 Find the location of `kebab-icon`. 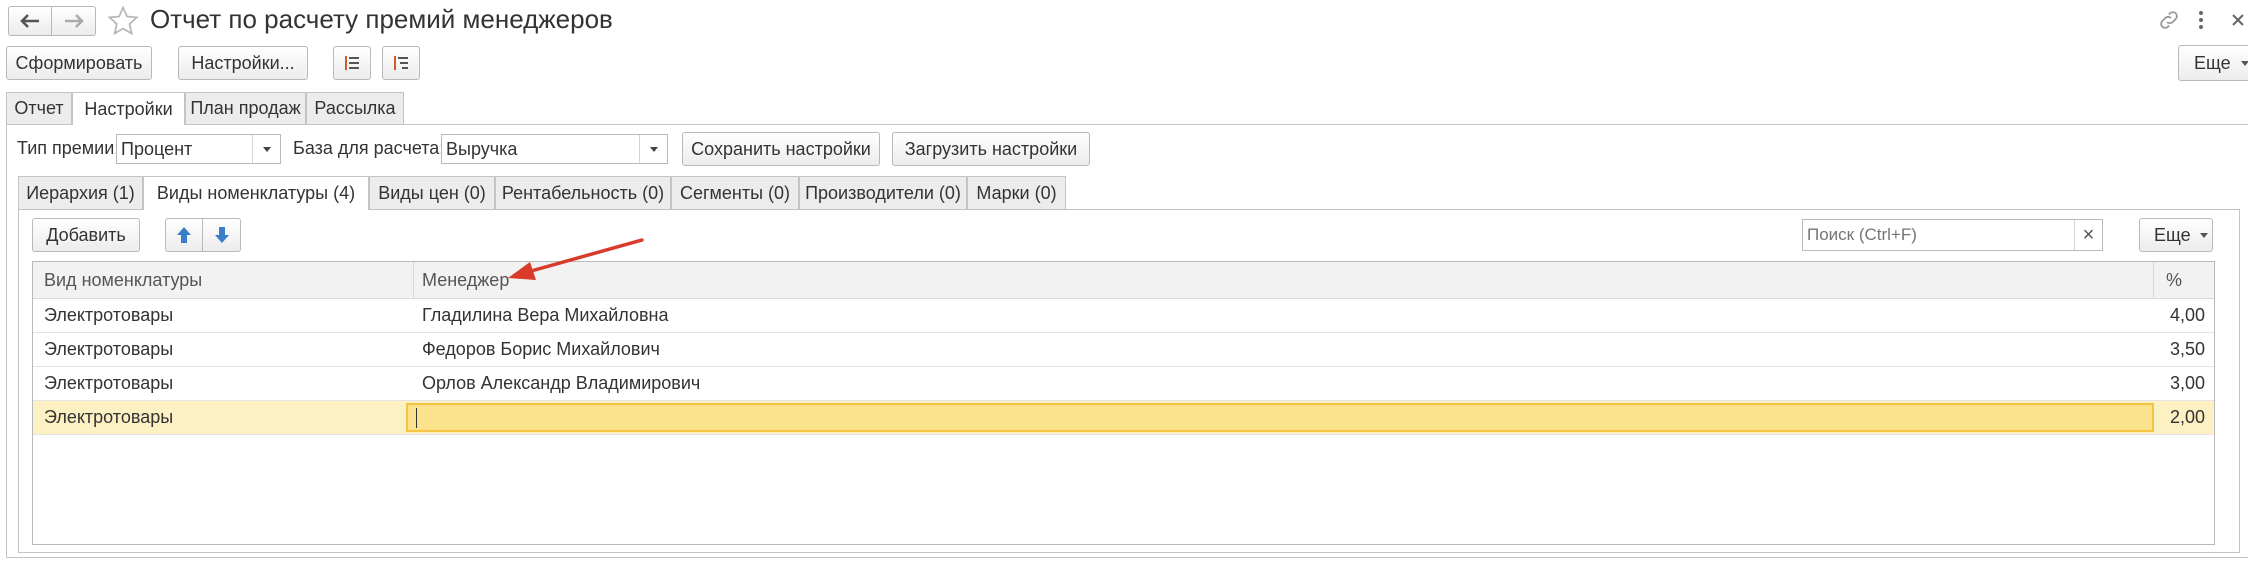

kebab-icon is located at coordinates (2201, 22).